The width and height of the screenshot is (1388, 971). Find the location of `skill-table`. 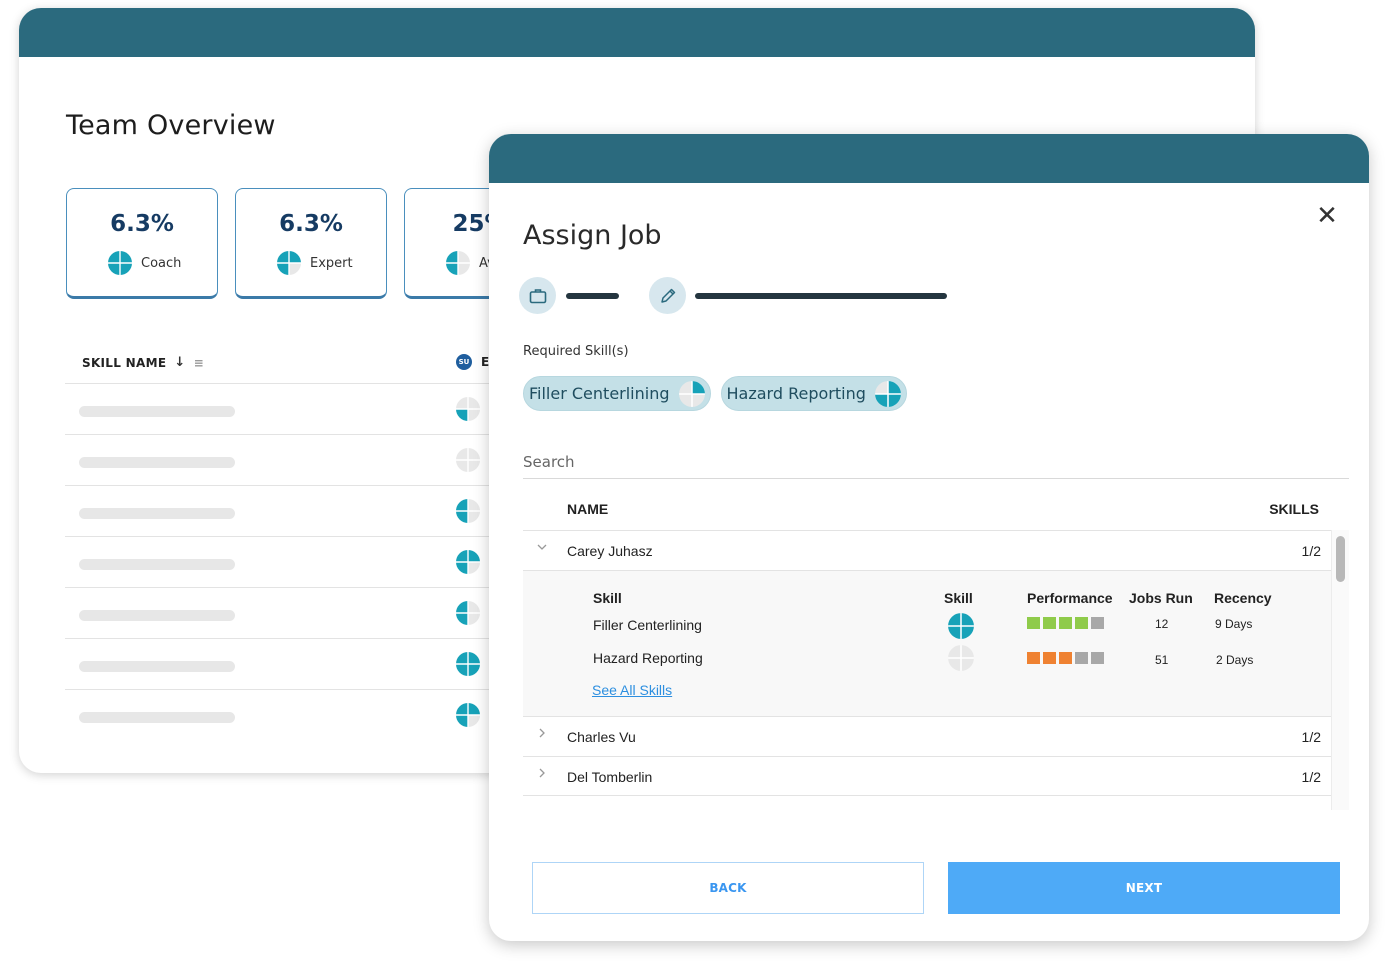

skill-table is located at coordinates (285, 561).